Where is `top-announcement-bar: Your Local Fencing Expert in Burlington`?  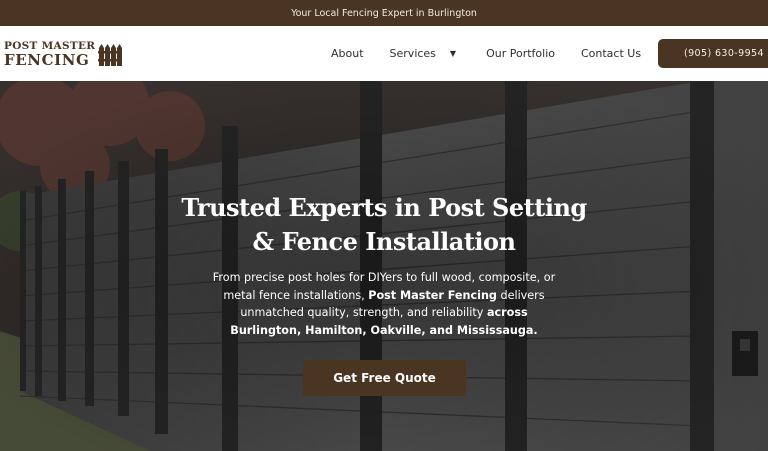
top-announcement-bar: Your Local Fencing Expert in Burlington is located at coordinates (384, 13).